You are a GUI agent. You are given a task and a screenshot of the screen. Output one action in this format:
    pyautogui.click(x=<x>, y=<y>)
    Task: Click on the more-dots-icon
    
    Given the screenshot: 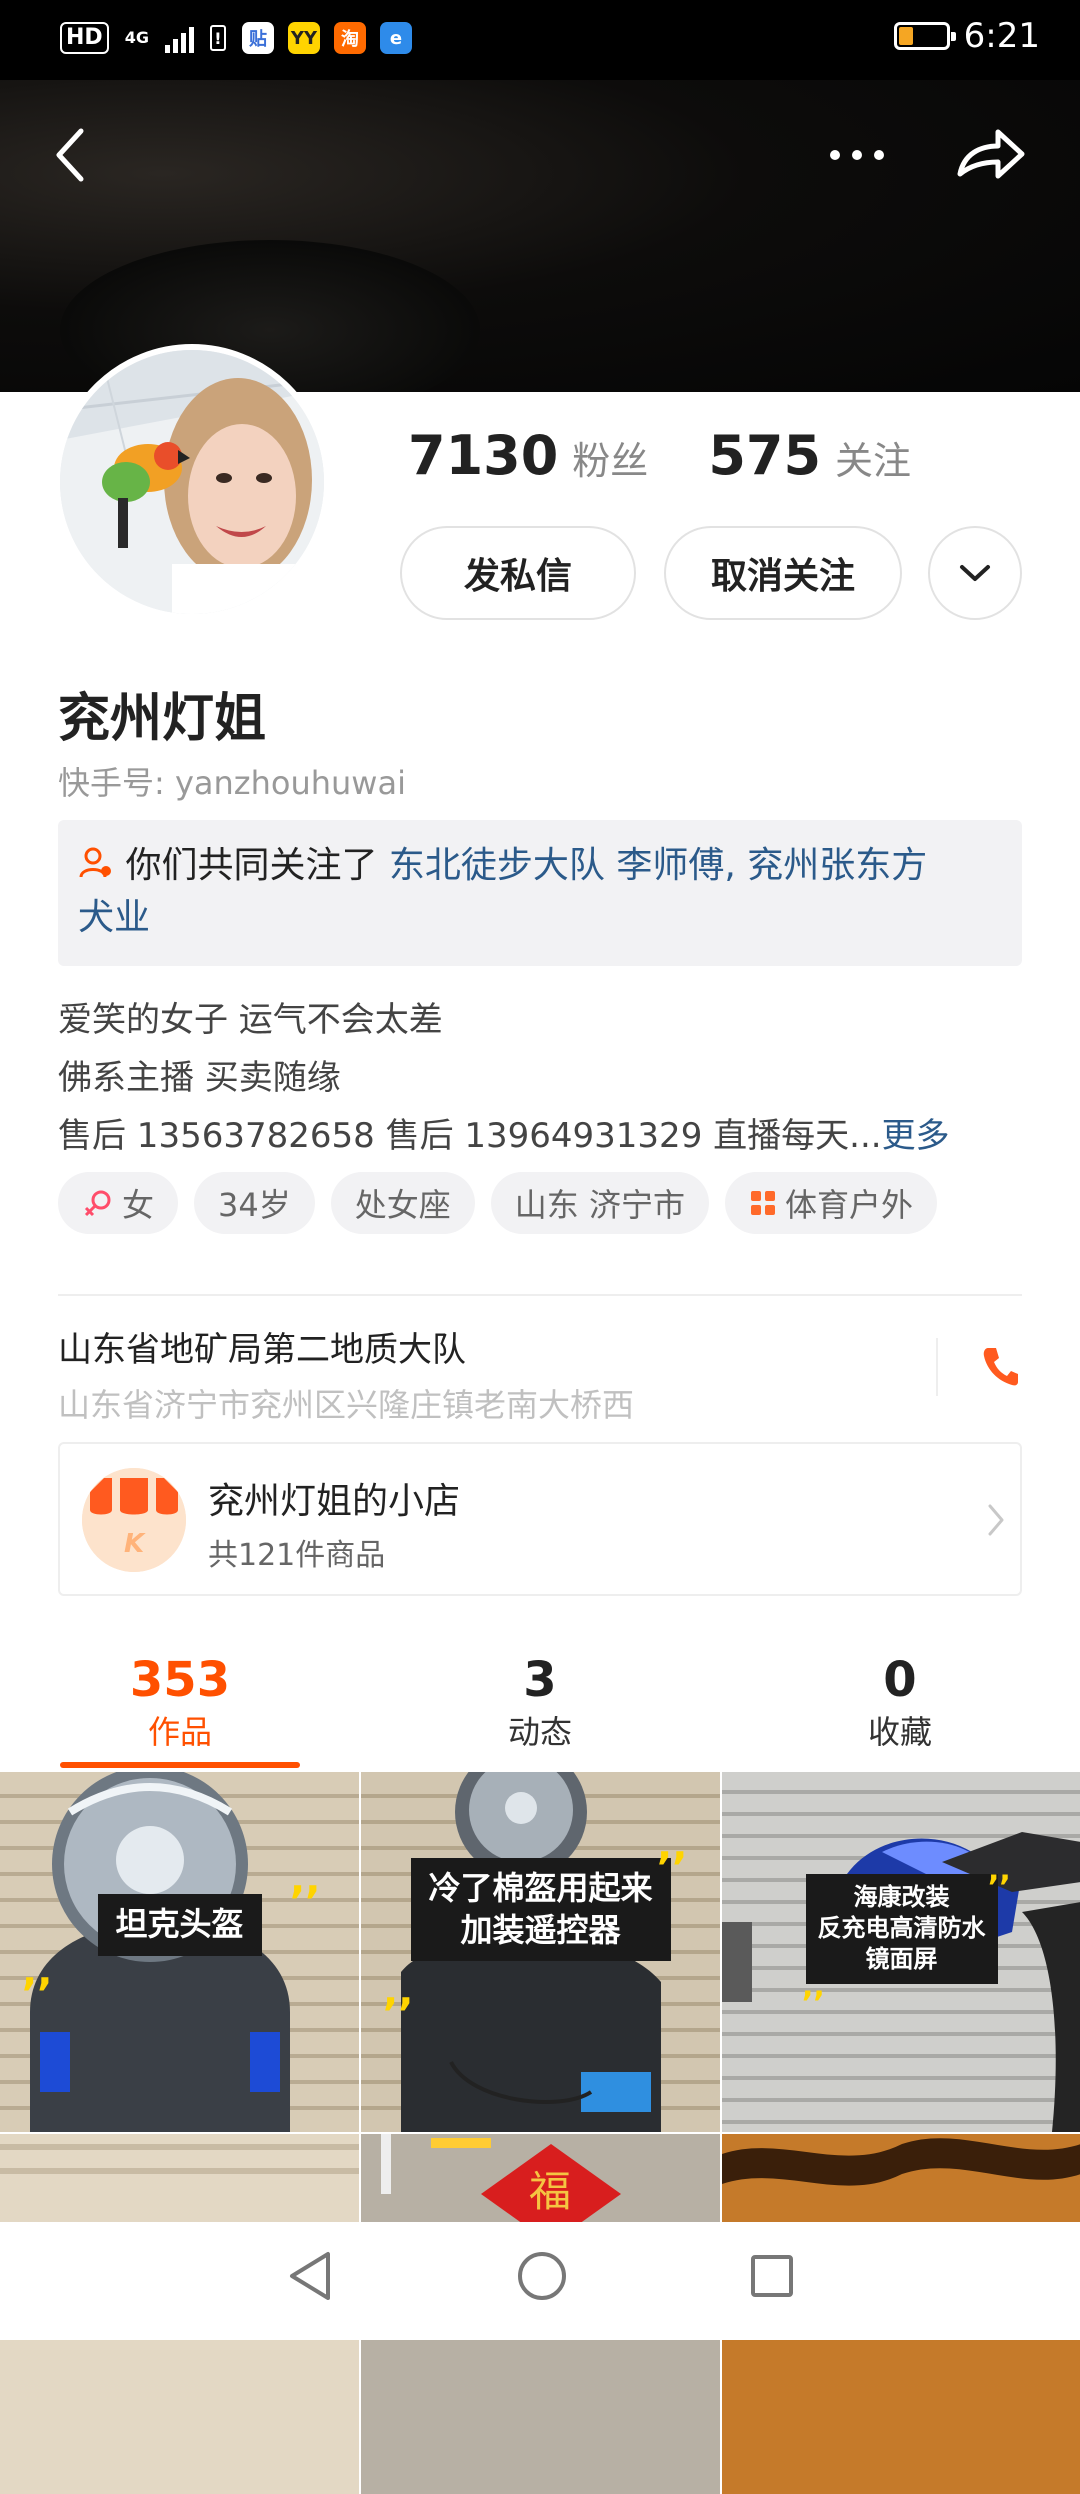 What is the action you would take?
    pyautogui.click(x=857, y=155)
    